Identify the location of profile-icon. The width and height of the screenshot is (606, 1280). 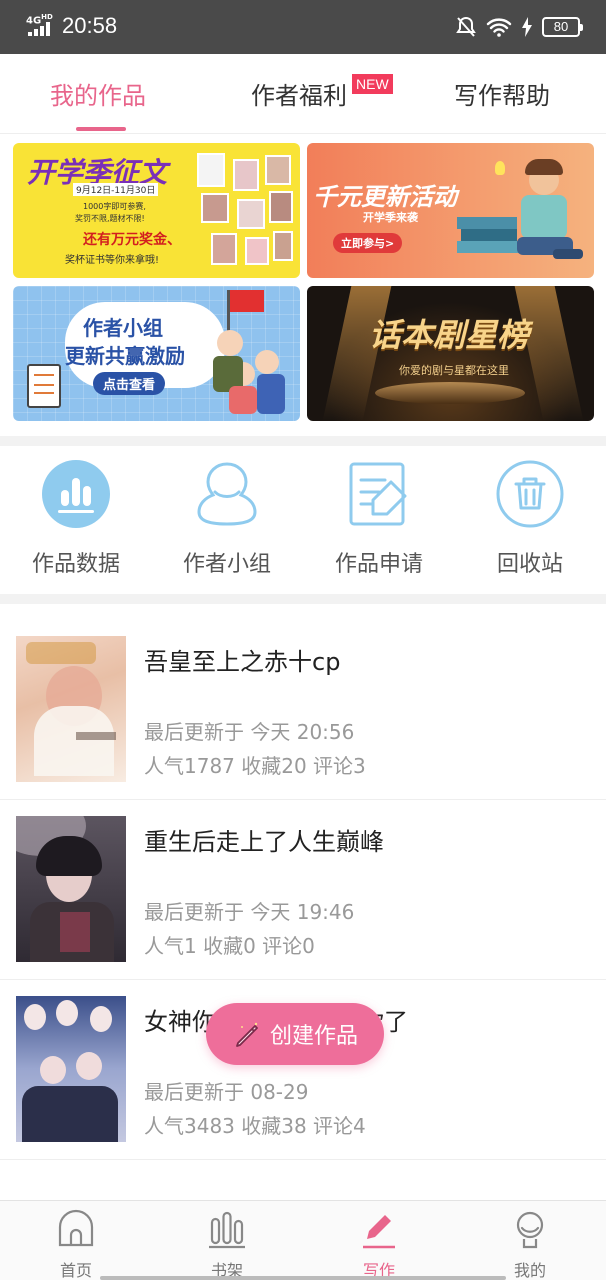
(530, 1230).